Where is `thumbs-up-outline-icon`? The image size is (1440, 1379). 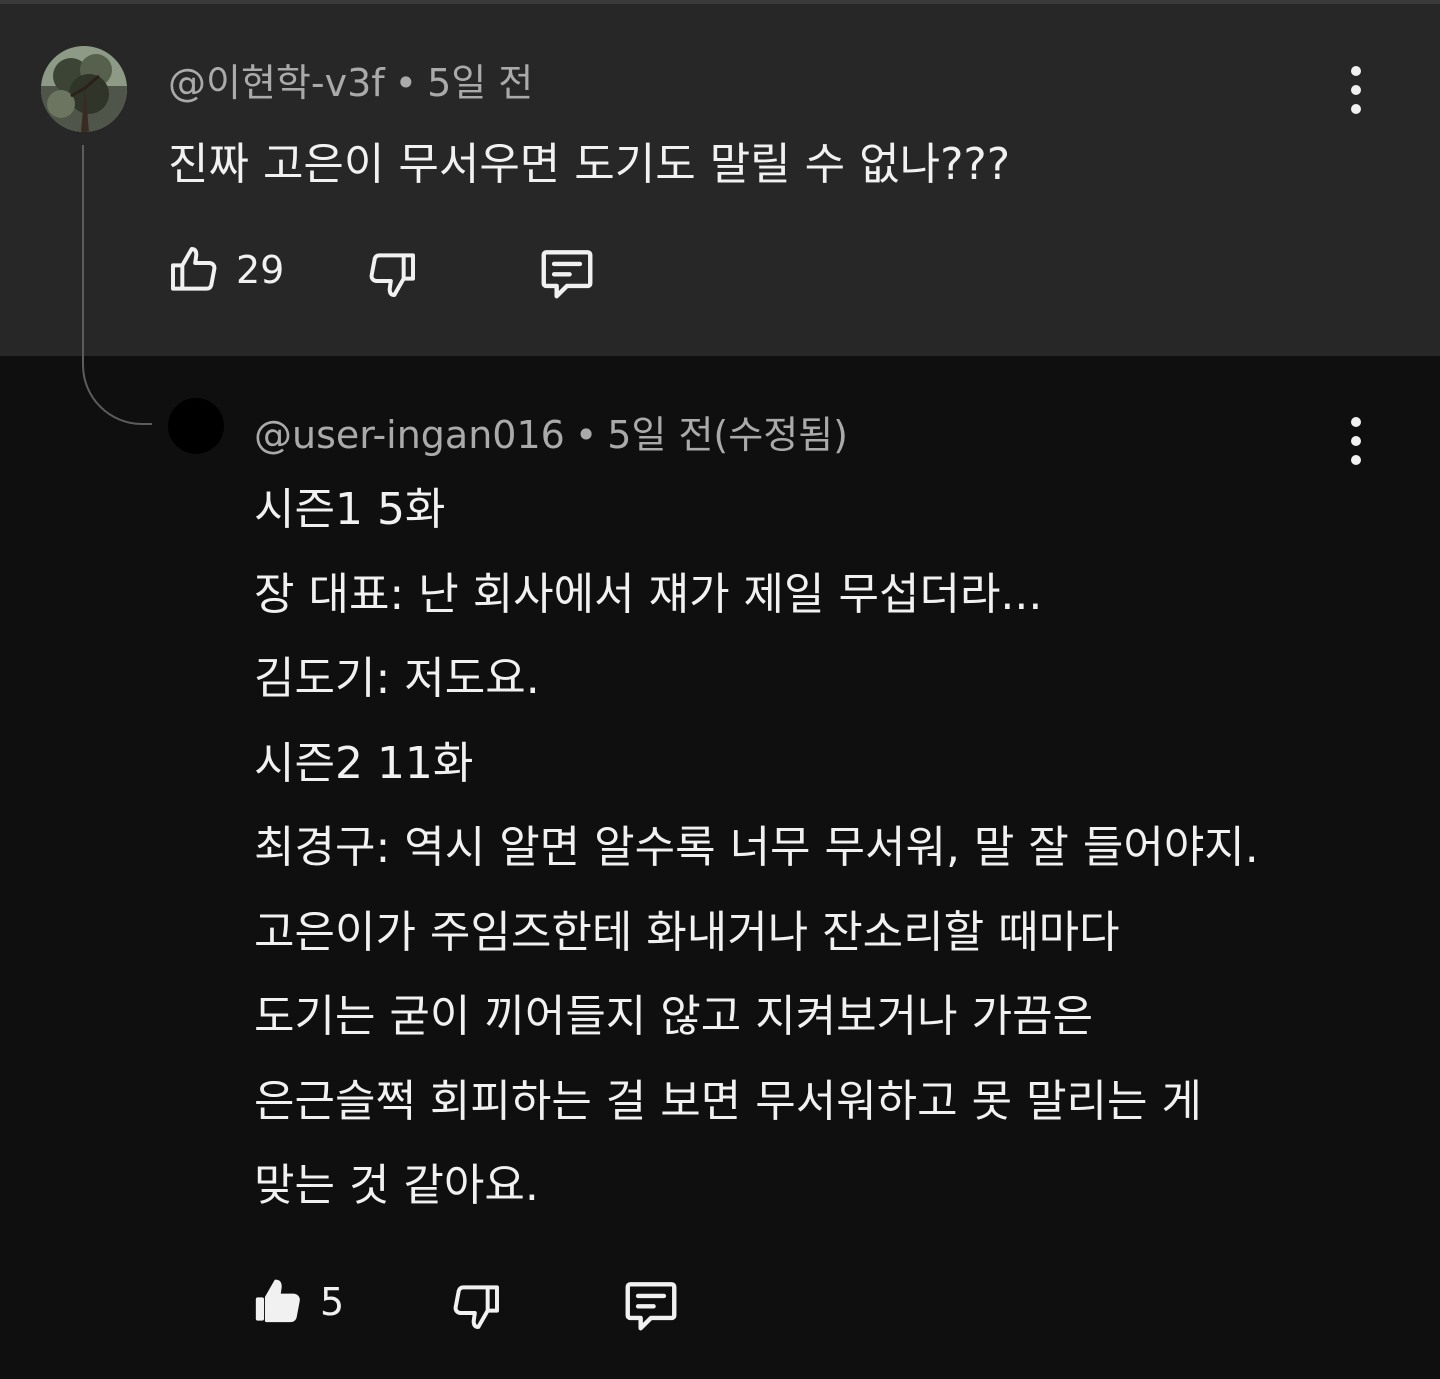
thumbs-up-outline-icon is located at coordinates (194, 269).